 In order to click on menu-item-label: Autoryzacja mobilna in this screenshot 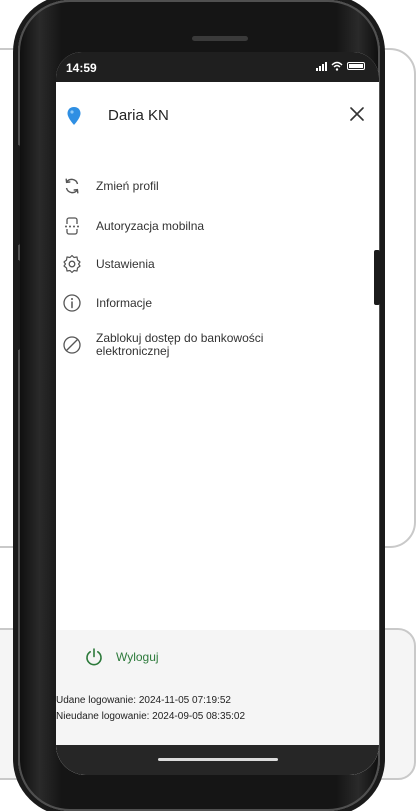, I will do `click(150, 226)`.